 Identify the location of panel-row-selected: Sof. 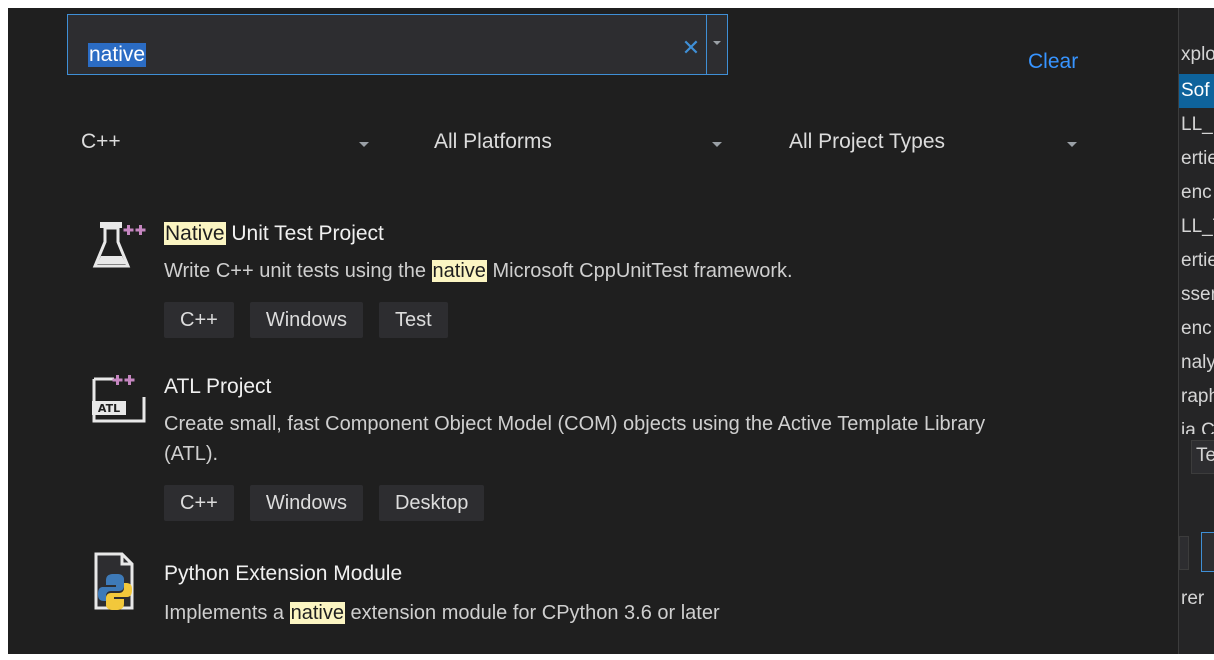
(1196, 91).